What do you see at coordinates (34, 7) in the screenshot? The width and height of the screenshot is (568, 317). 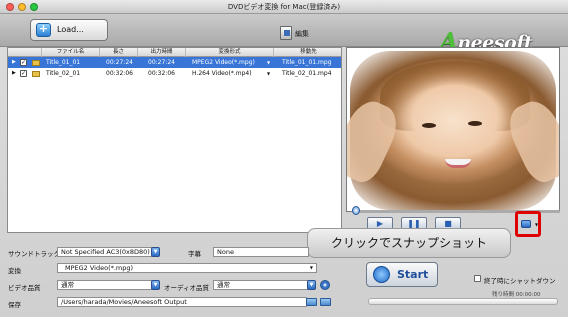 I see `zoom-window-icon` at bounding box center [34, 7].